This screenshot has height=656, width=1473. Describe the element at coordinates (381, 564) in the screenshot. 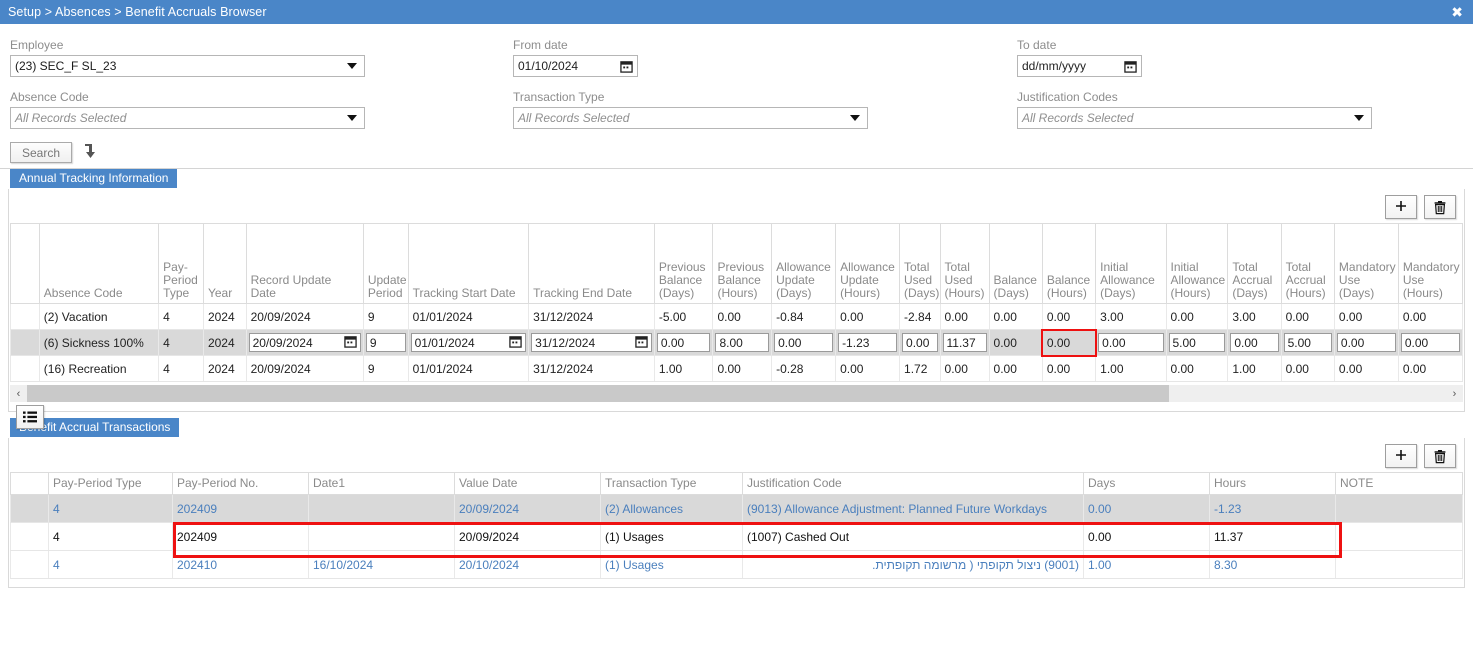

I see `table-cell: 16/10/2024` at that location.